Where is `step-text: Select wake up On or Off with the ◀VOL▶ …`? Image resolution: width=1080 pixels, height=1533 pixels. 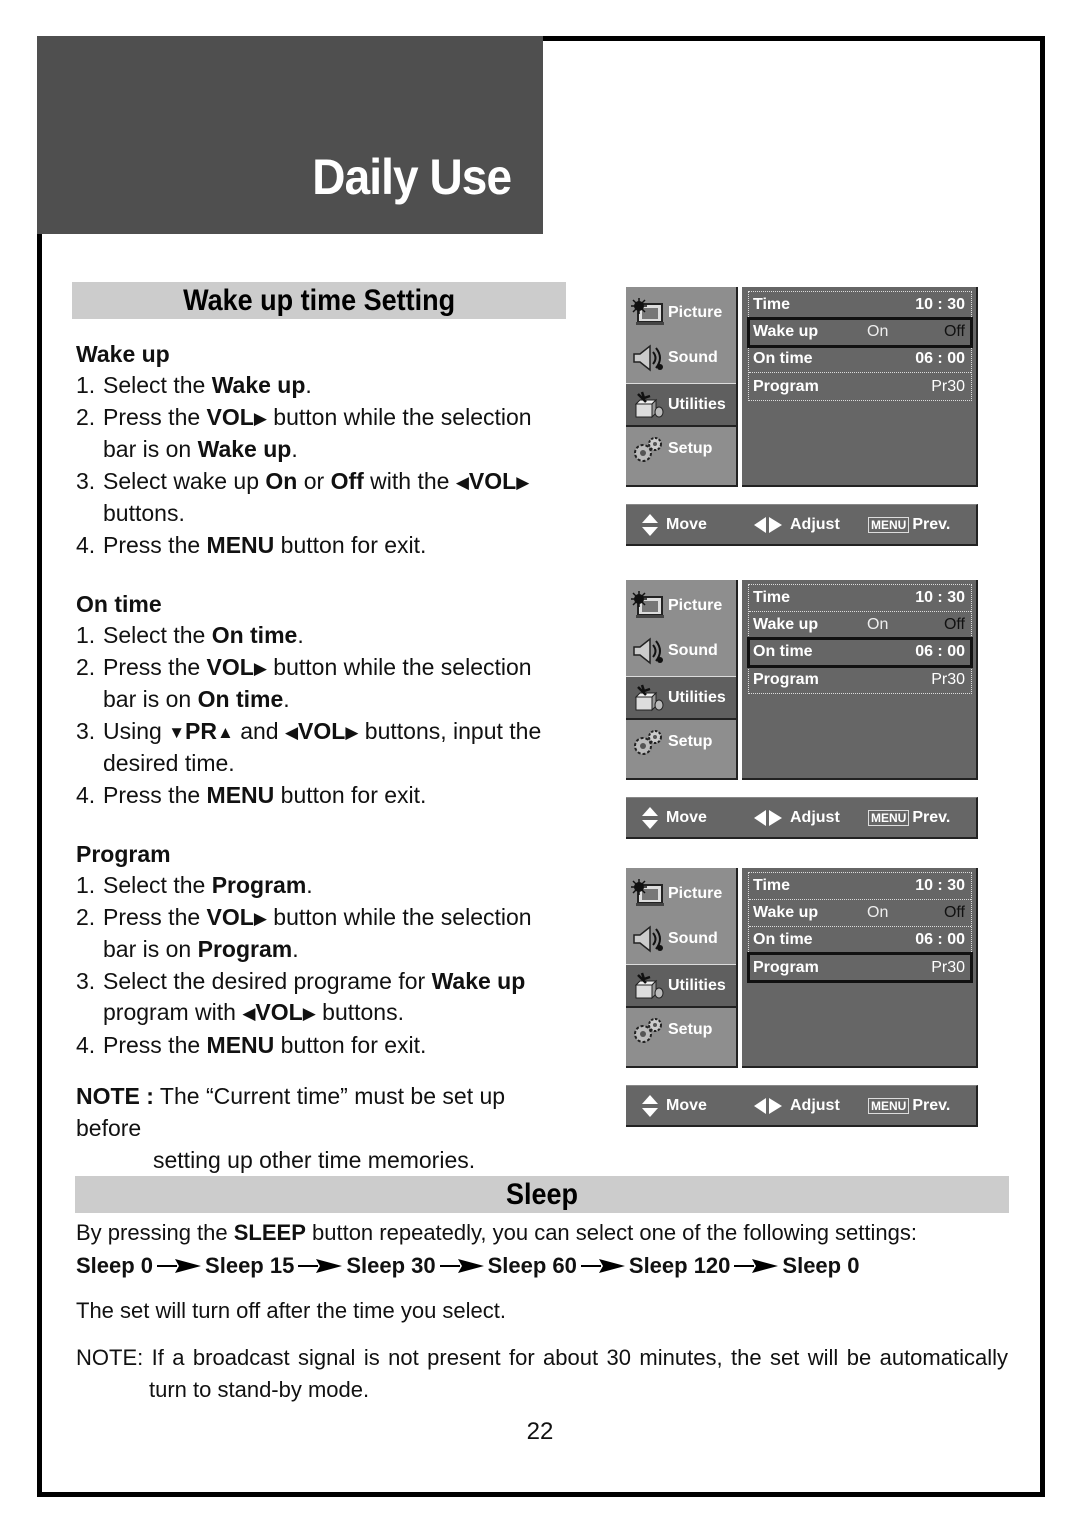 step-text: Select wake up On or Off with the ◀VOL▶ … is located at coordinates (316, 497).